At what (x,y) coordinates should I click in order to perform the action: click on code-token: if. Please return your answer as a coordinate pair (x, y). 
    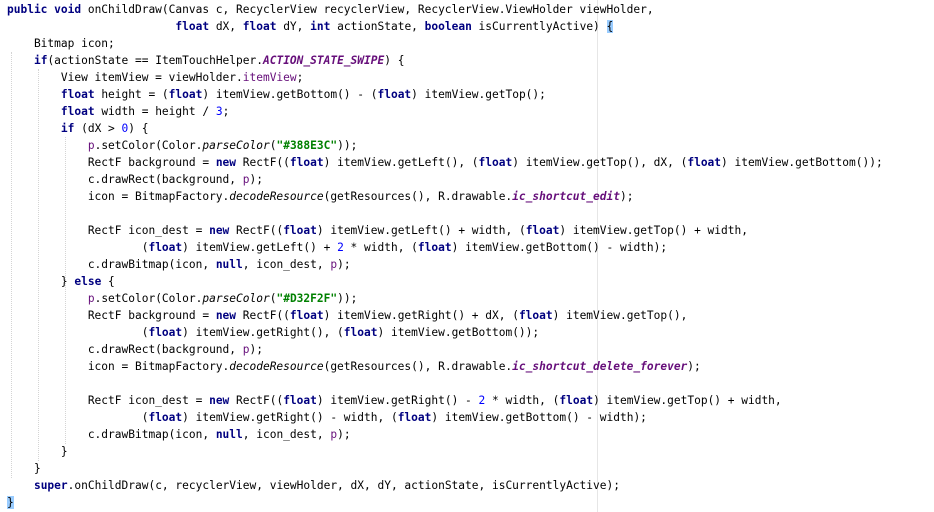
    Looking at the image, I should click on (67, 128).